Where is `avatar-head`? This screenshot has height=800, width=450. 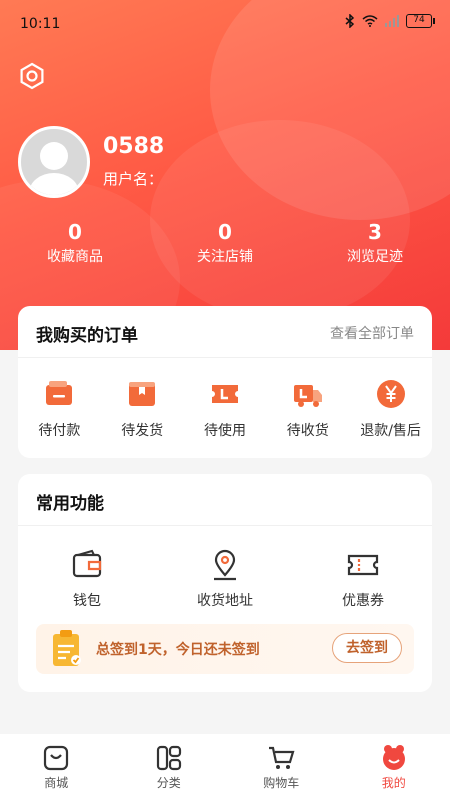
avatar-head is located at coordinates (54, 156).